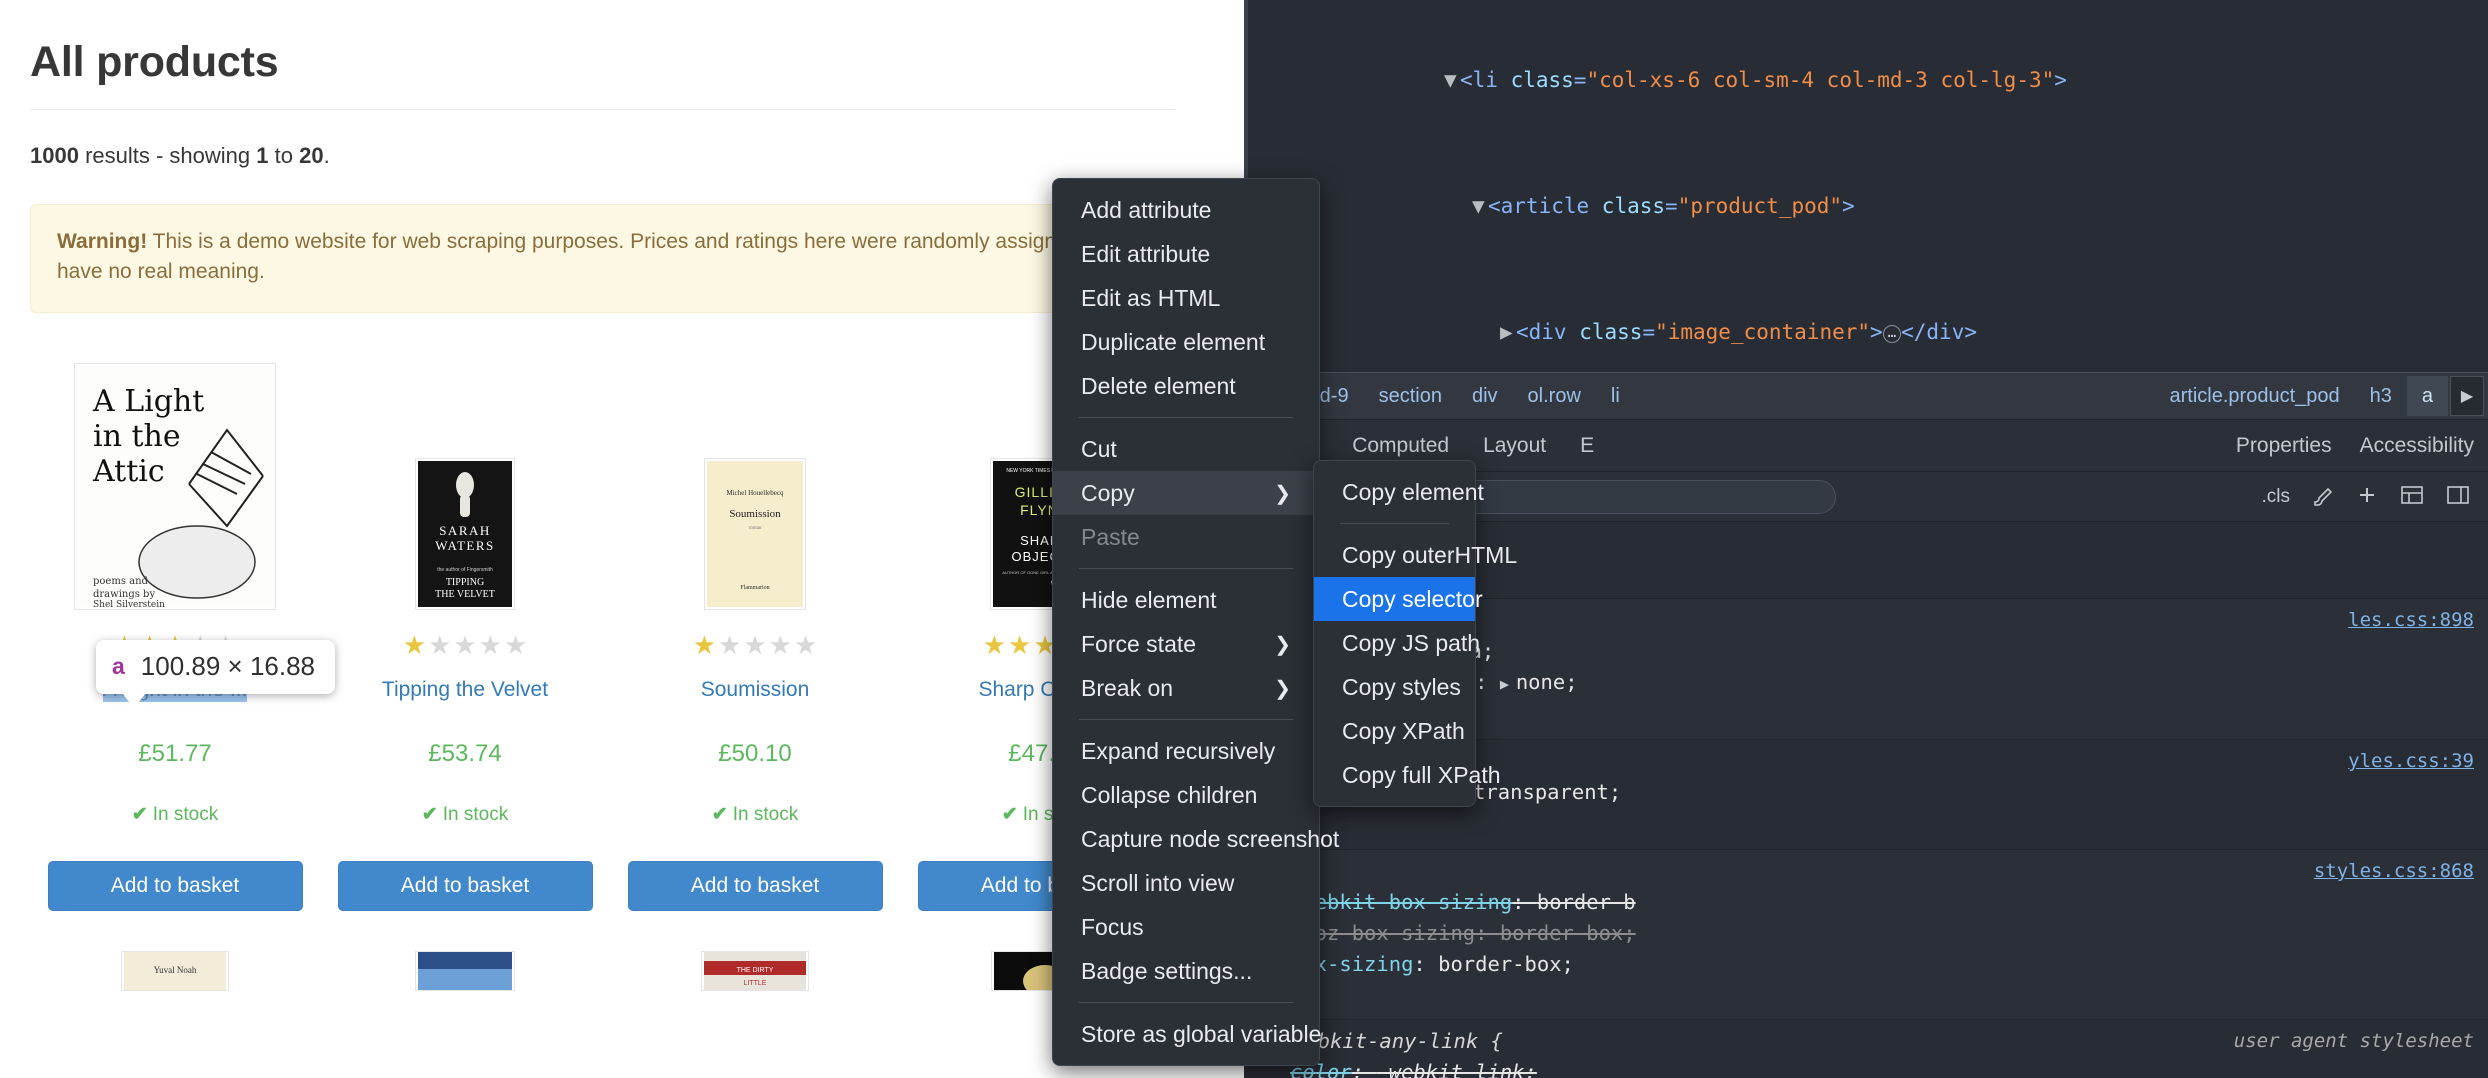  I want to click on menu-item-copy-element: Copy element, so click(1399, 492).